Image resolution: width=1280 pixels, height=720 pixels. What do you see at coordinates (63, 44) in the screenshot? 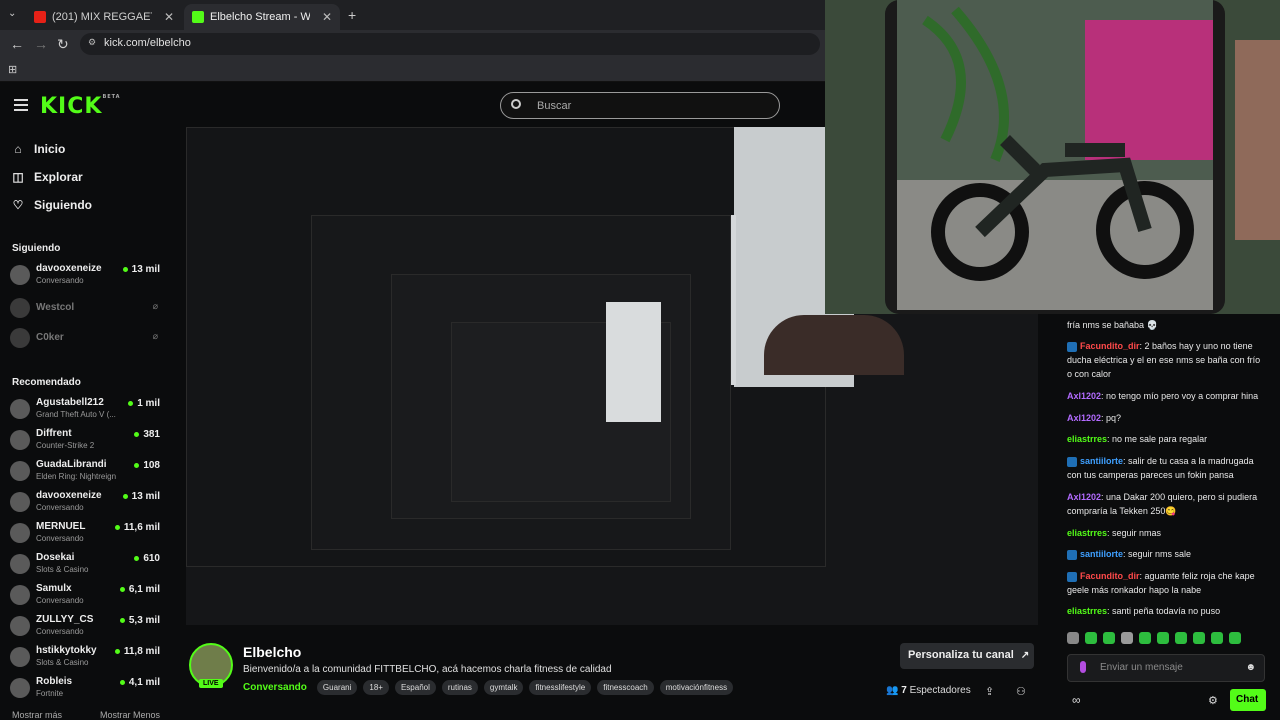
I see `reload-icon: ↻` at bounding box center [63, 44].